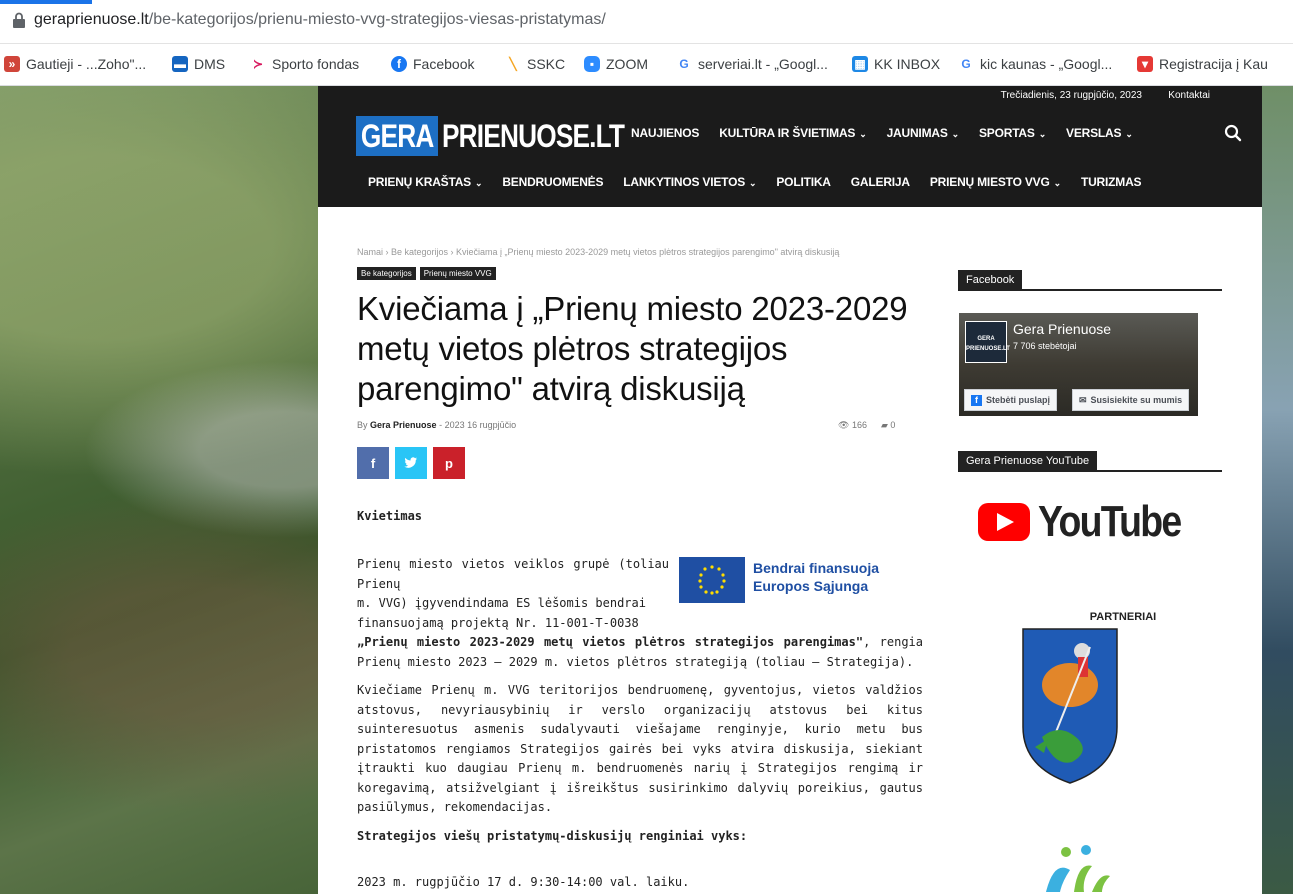 This screenshot has height=894, width=1293. Describe the element at coordinates (1062, 329) in the screenshot. I see `fb-page-name: Gera Prienuose` at that location.